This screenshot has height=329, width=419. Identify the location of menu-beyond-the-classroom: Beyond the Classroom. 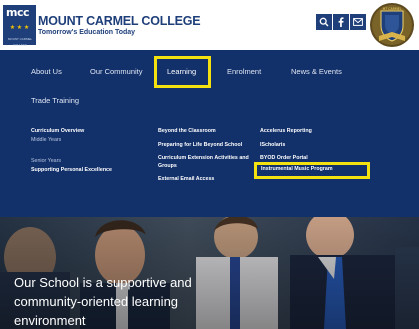
(203, 131).